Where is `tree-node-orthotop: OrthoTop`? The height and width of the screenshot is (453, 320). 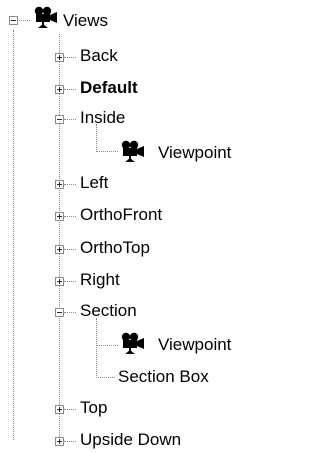 tree-node-orthotop: OrthoTop is located at coordinates (115, 248).